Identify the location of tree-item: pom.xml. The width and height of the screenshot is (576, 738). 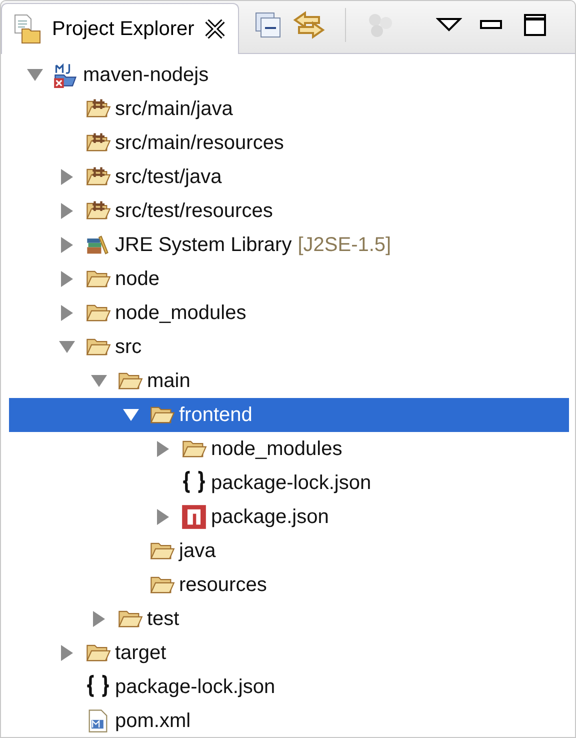
(289, 720).